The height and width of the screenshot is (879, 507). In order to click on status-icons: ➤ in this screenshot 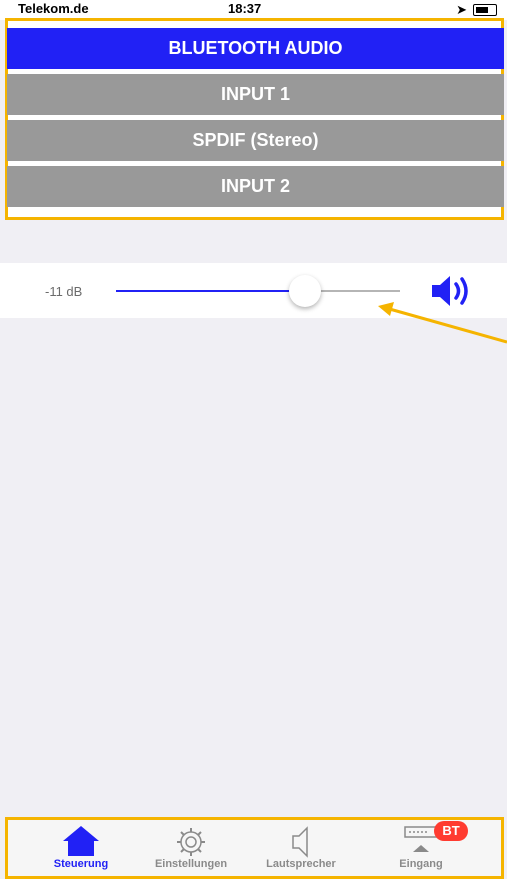, I will do `click(476, 10)`.